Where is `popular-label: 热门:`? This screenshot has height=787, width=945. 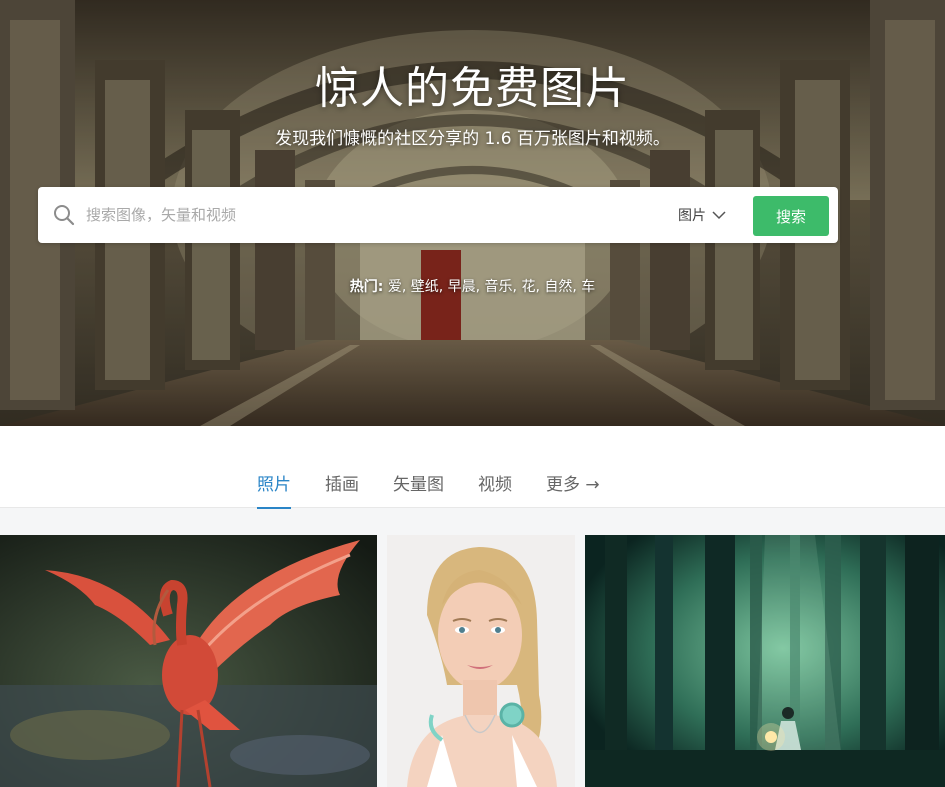
popular-label: 热门: is located at coordinates (366, 287).